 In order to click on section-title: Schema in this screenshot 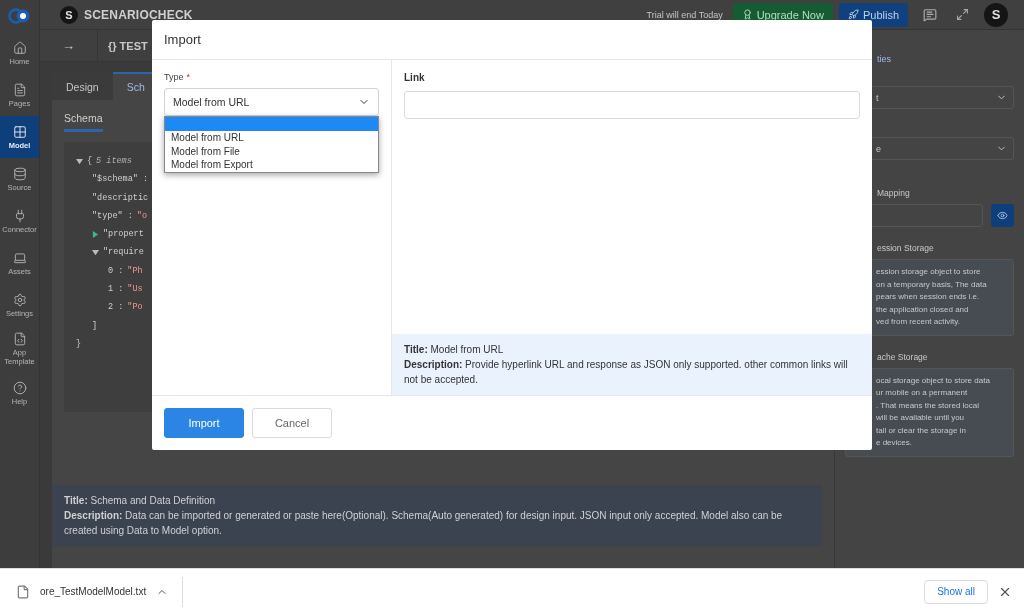, I will do `click(83, 122)`.